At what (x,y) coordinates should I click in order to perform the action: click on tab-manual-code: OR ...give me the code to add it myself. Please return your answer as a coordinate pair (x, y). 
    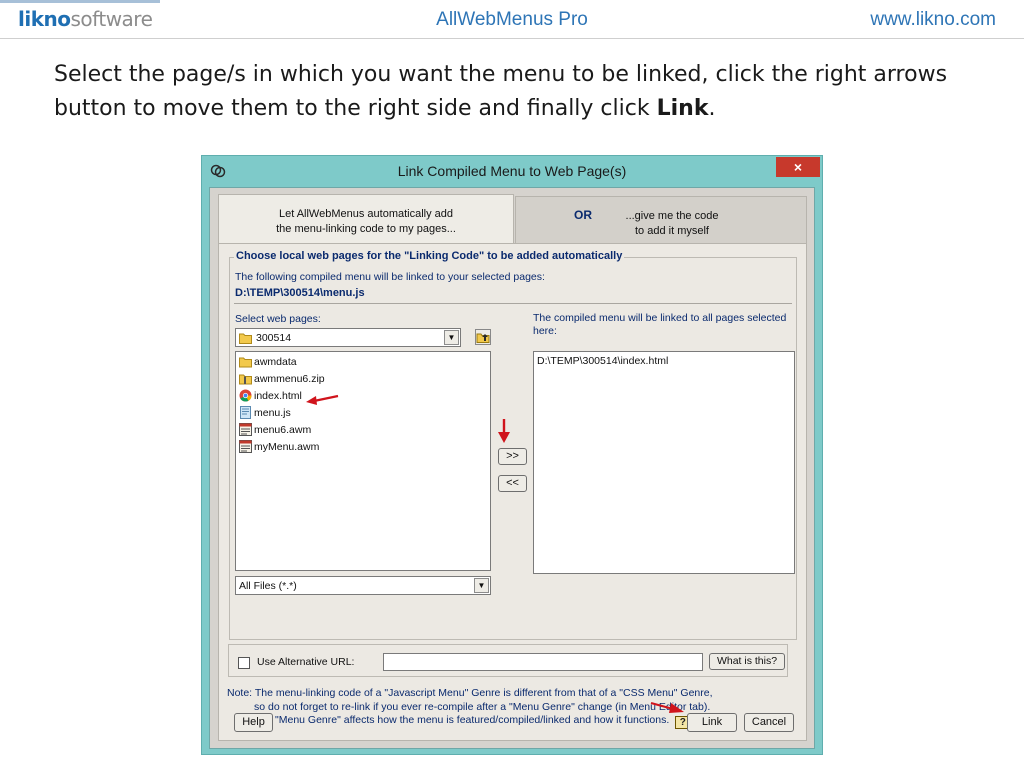
    Looking at the image, I should click on (661, 220).